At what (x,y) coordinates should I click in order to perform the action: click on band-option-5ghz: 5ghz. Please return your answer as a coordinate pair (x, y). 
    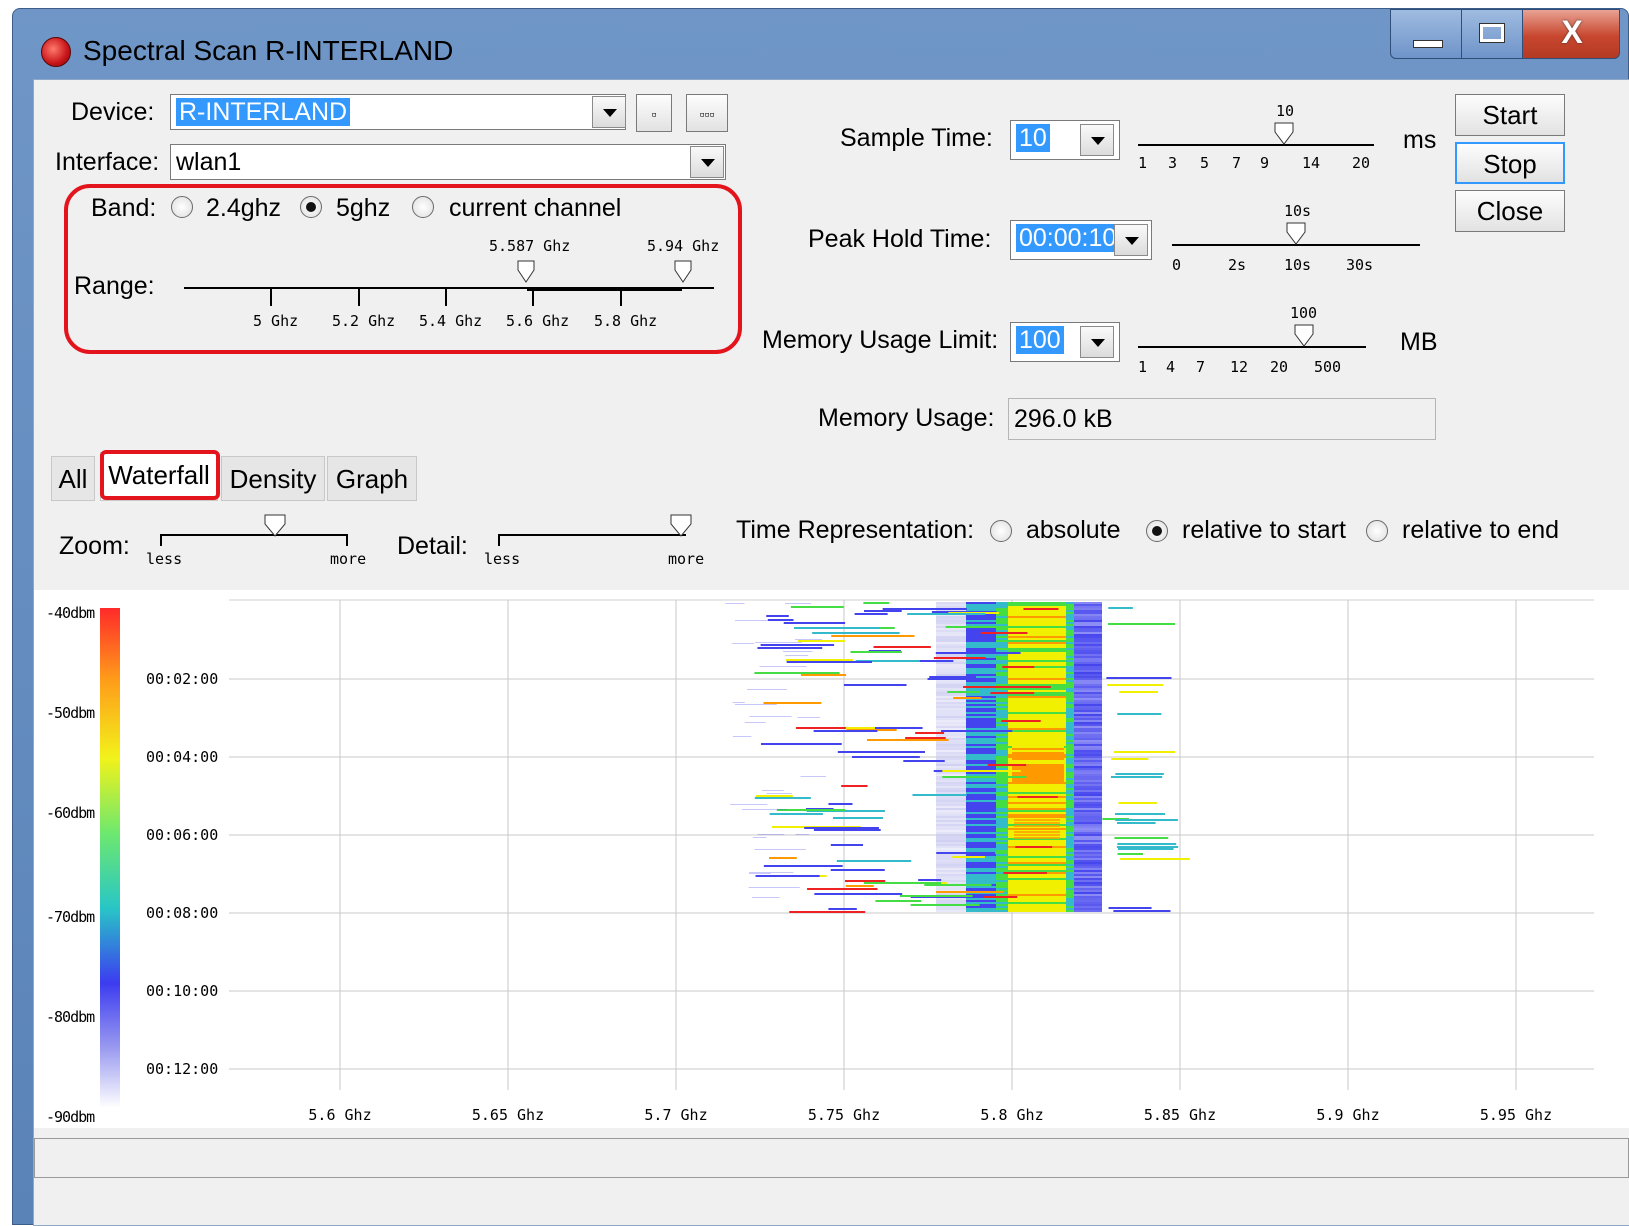
    Looking at the image, I should click on (363, 208).